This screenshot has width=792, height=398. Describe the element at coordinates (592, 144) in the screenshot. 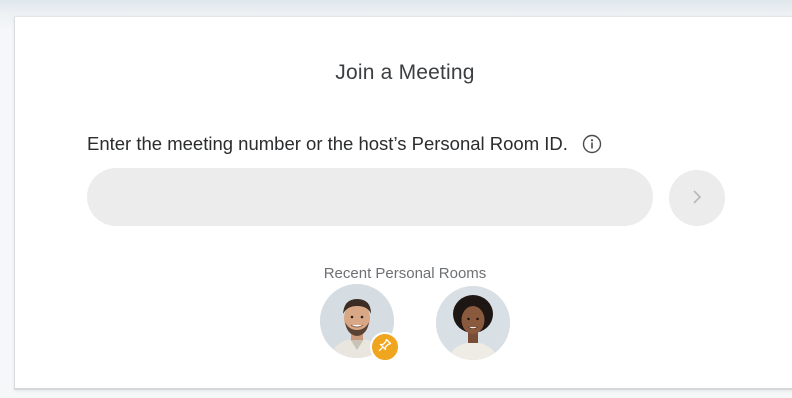

I see `info-icon` at that location.